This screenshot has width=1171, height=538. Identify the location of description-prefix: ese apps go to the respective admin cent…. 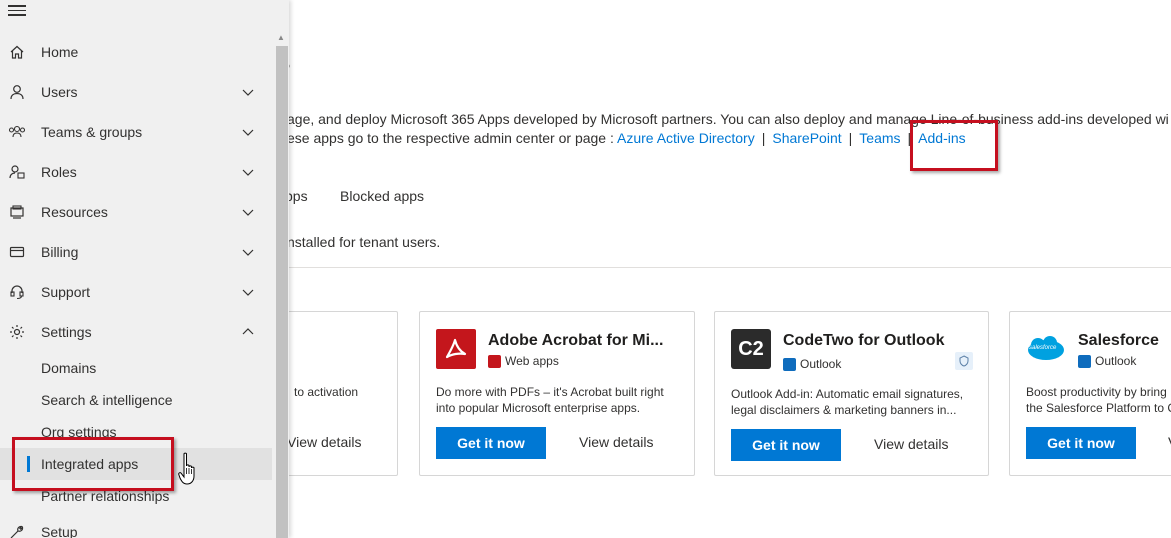
(450, 138).